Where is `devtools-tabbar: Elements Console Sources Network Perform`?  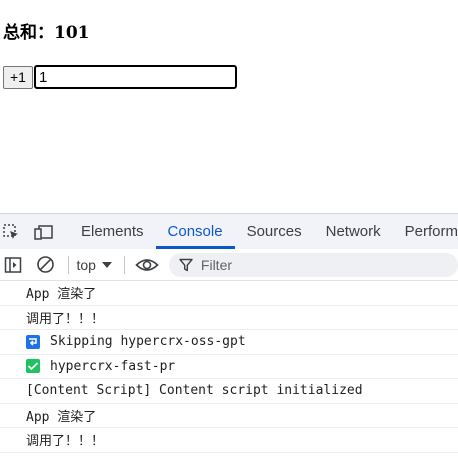 devtools-tabbar: Elements Console Sources Network Perform is located at coordinates (229, 231).